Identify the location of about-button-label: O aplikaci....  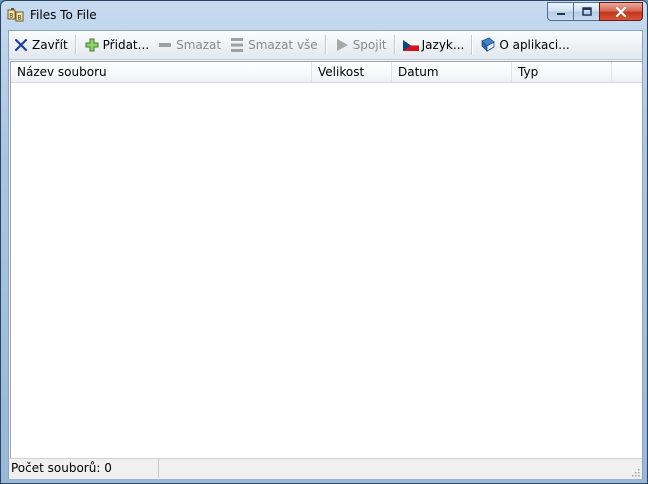
(534, 45).